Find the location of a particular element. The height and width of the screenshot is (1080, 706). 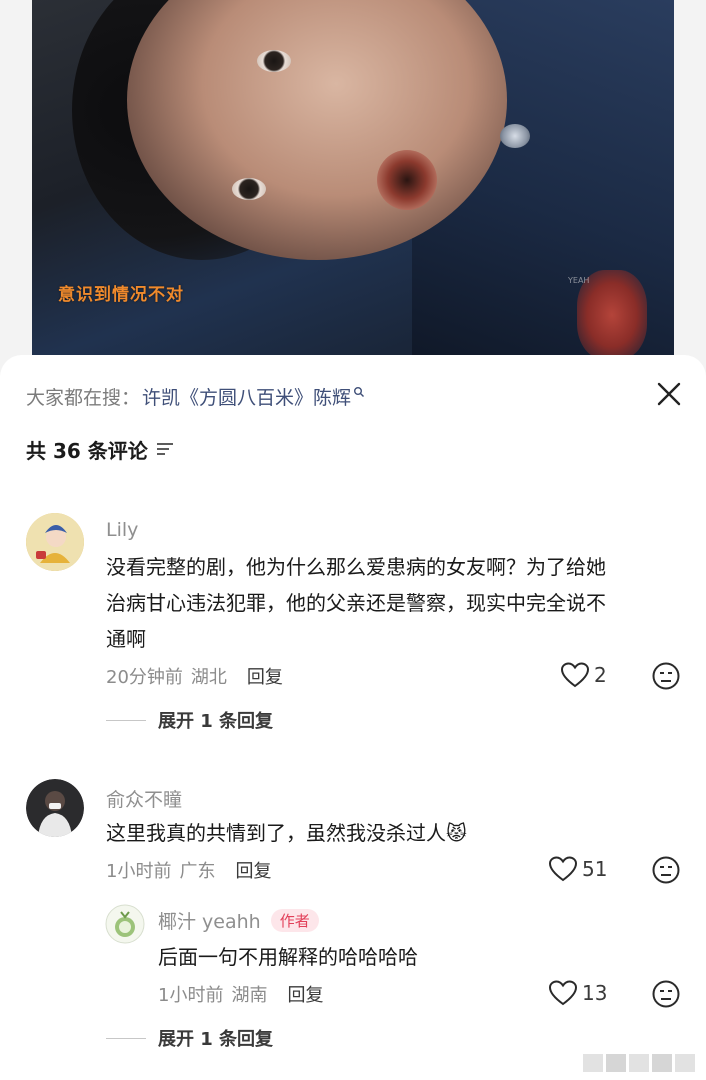

comment-text-line: 这里我真的共情到了，虽然我没杀过人 is located at coordinates (276, 833).